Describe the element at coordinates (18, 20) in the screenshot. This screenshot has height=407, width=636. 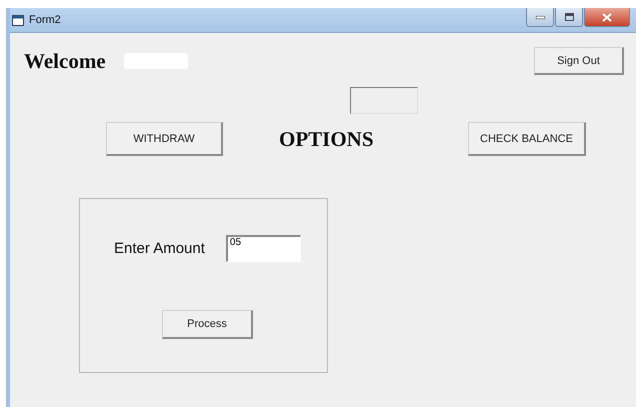
I see `form-icon` at that location.